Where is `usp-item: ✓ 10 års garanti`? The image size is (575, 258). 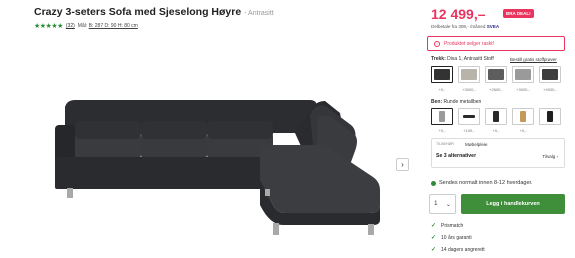
usp-item: ✓ 10 års garanti is located at coordinates (451, 238).